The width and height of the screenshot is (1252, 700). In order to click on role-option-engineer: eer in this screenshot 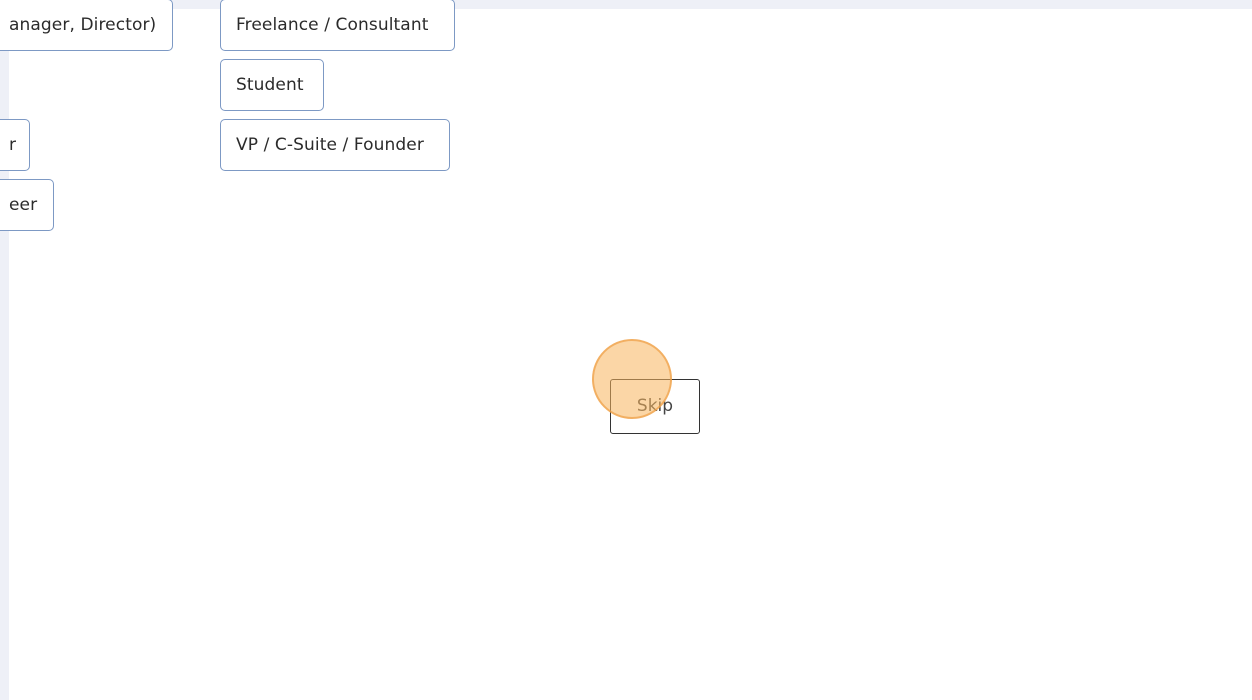, I will do `click(27, 205)`.